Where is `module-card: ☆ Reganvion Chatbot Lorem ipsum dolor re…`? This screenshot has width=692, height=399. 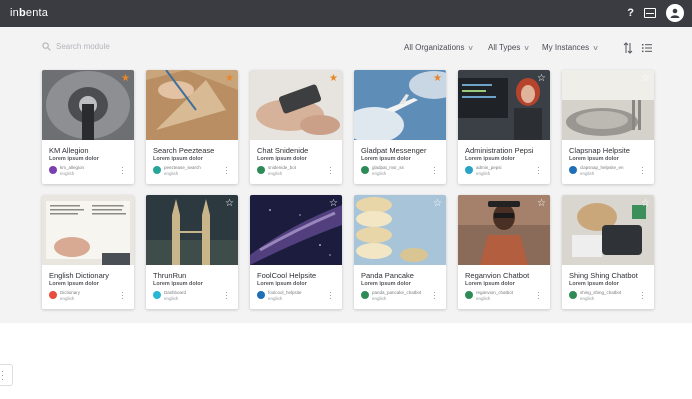 module-card: ☆ Reganvion Chatbot Lorem ipsum dolor re… is located at coordinates (504, 252).